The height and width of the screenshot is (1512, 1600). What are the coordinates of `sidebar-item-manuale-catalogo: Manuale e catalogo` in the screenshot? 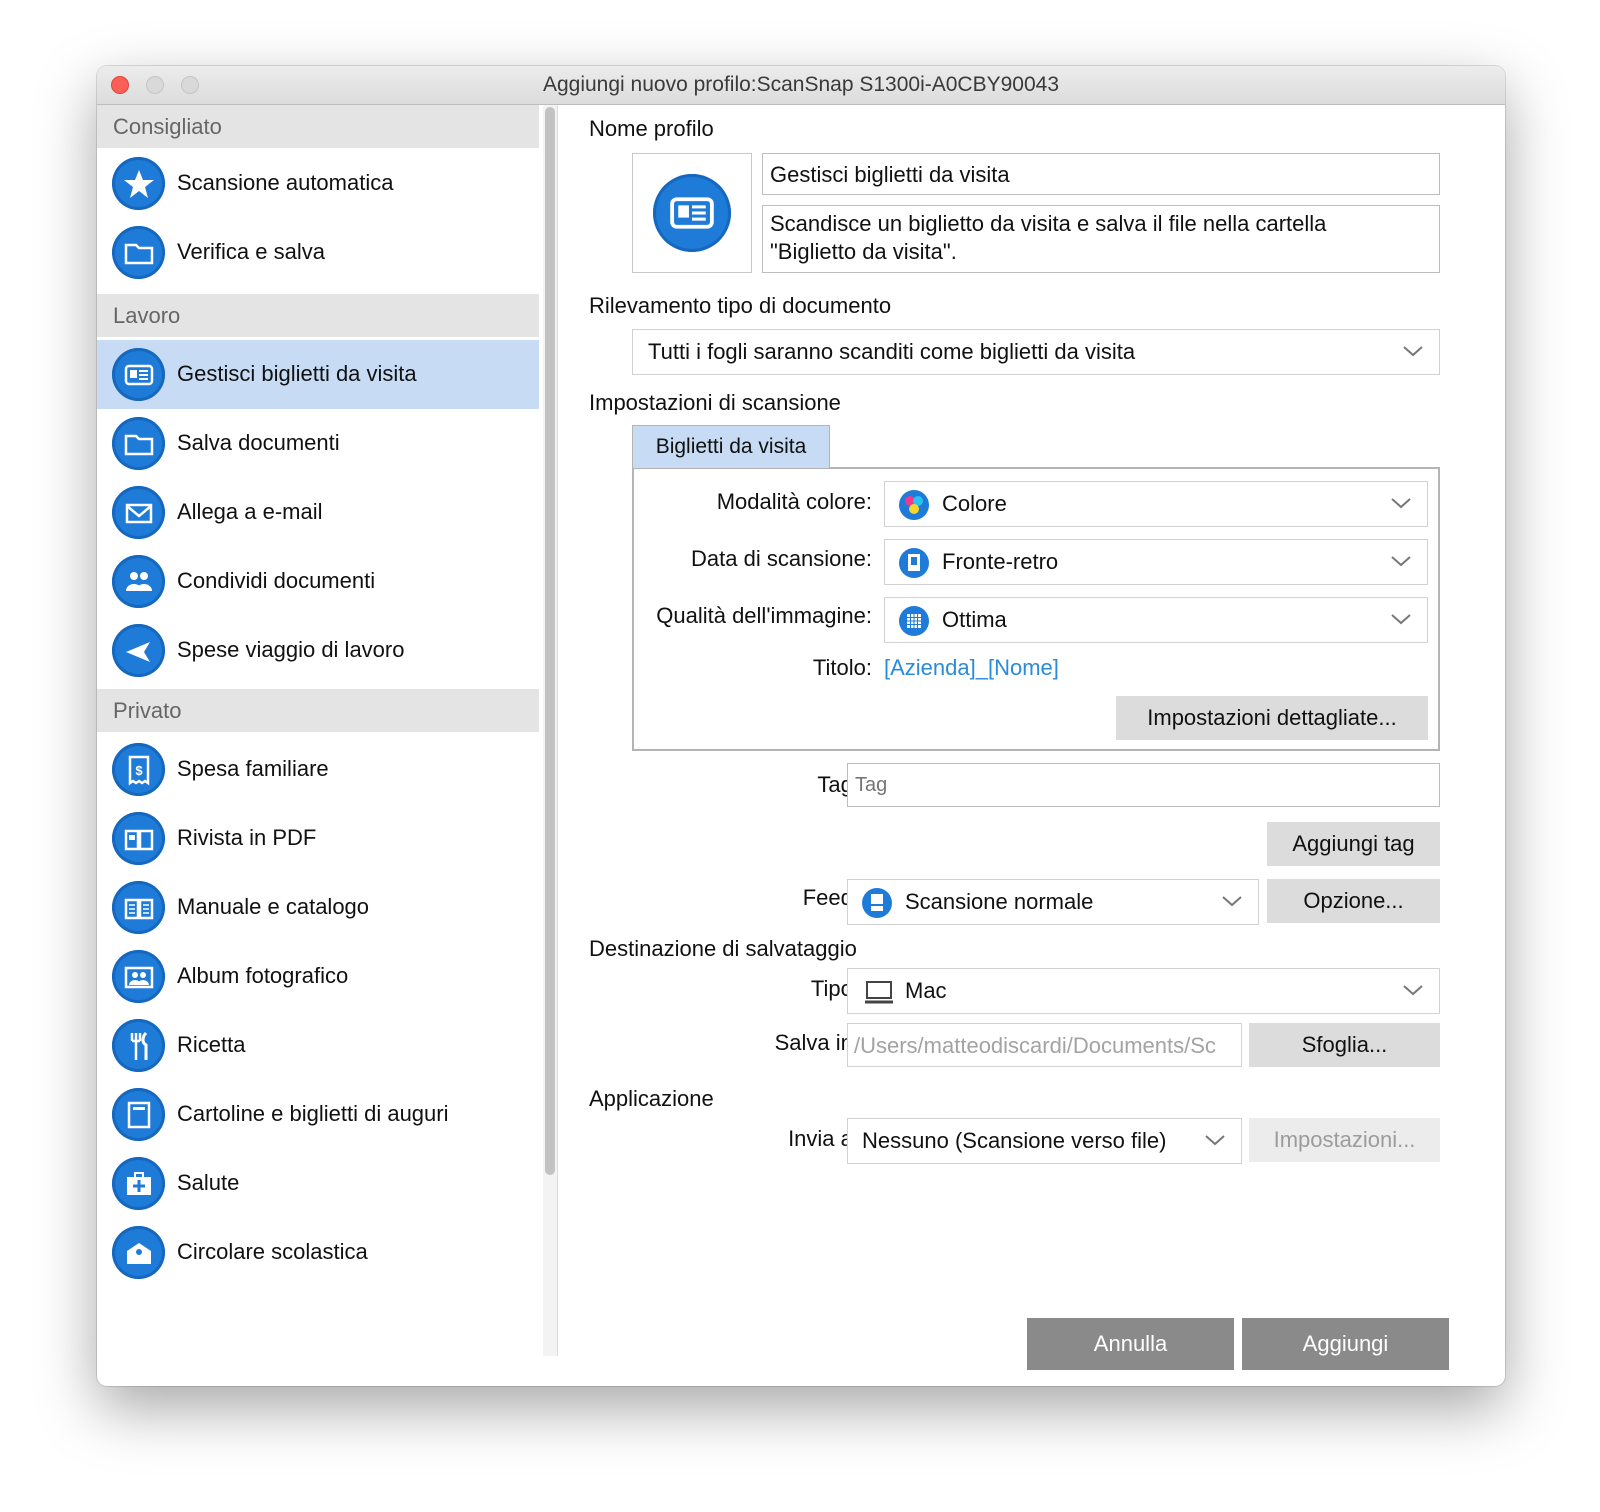 It's located at (318, 907).